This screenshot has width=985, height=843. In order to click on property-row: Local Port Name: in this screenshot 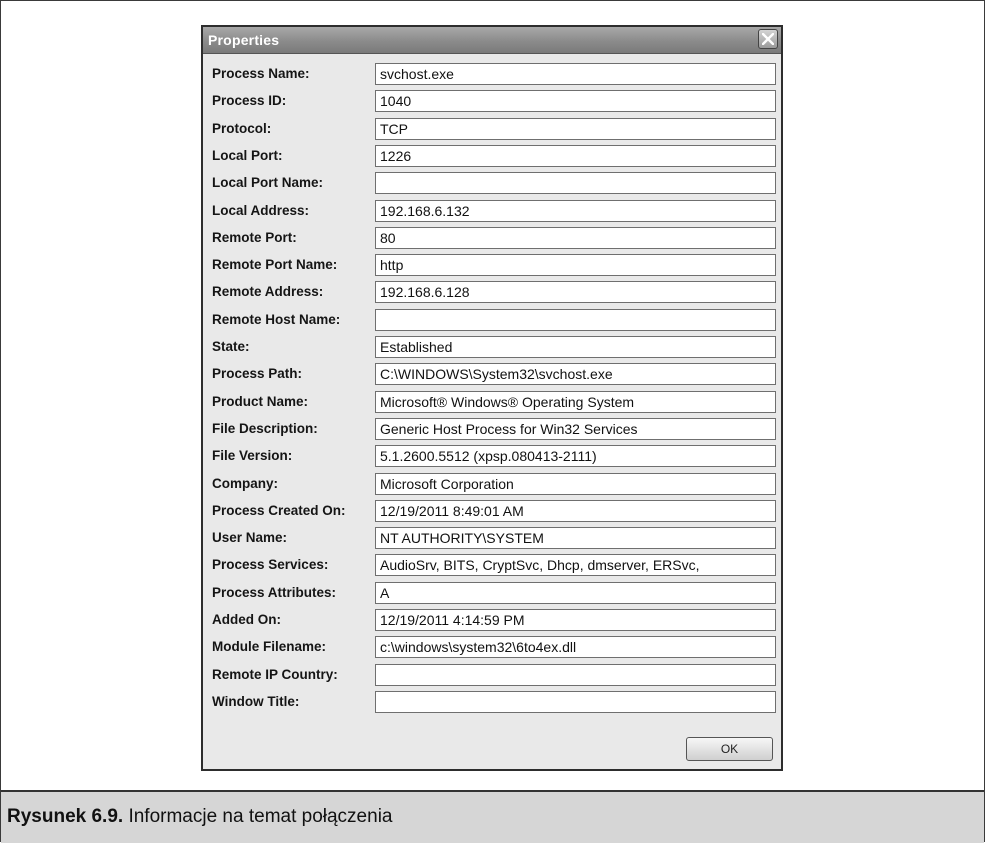, I will do `click(494, 183)`.